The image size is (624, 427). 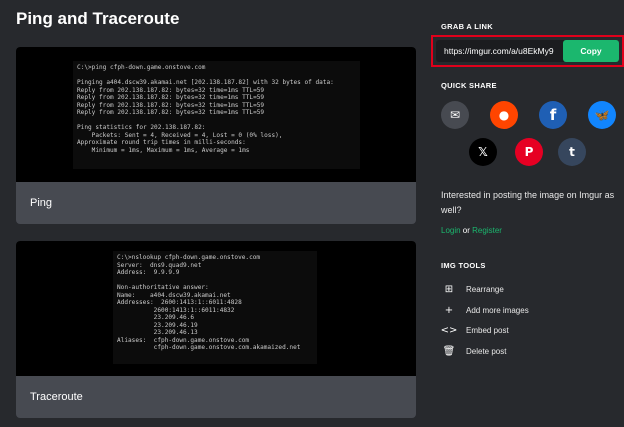 What do you see at coordinates (174, 295) in the screenshot?
I see `terminal-line: Name: a404.dscw39.akamai.net` at bounding box center [174, 295].